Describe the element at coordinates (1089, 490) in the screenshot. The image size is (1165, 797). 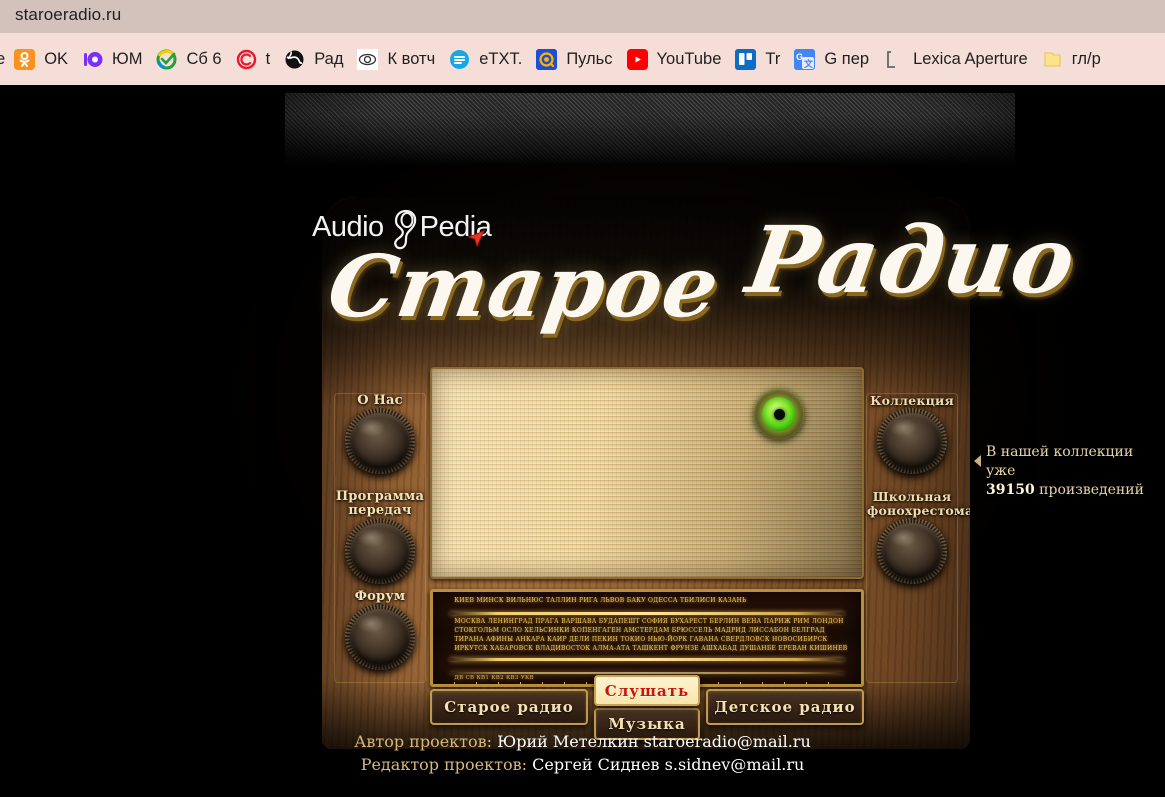
I see `collection-count-suffix: произведений` at that location.